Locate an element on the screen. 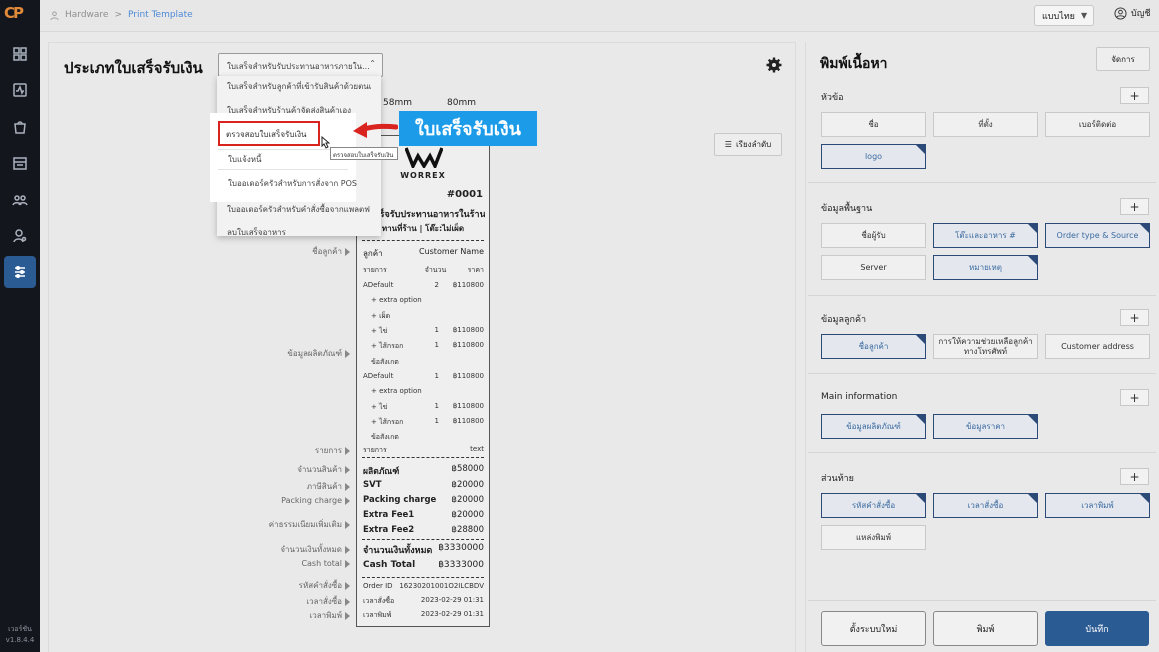  chip-order-type: Order type & Source is located at coordinates (1097, 235).